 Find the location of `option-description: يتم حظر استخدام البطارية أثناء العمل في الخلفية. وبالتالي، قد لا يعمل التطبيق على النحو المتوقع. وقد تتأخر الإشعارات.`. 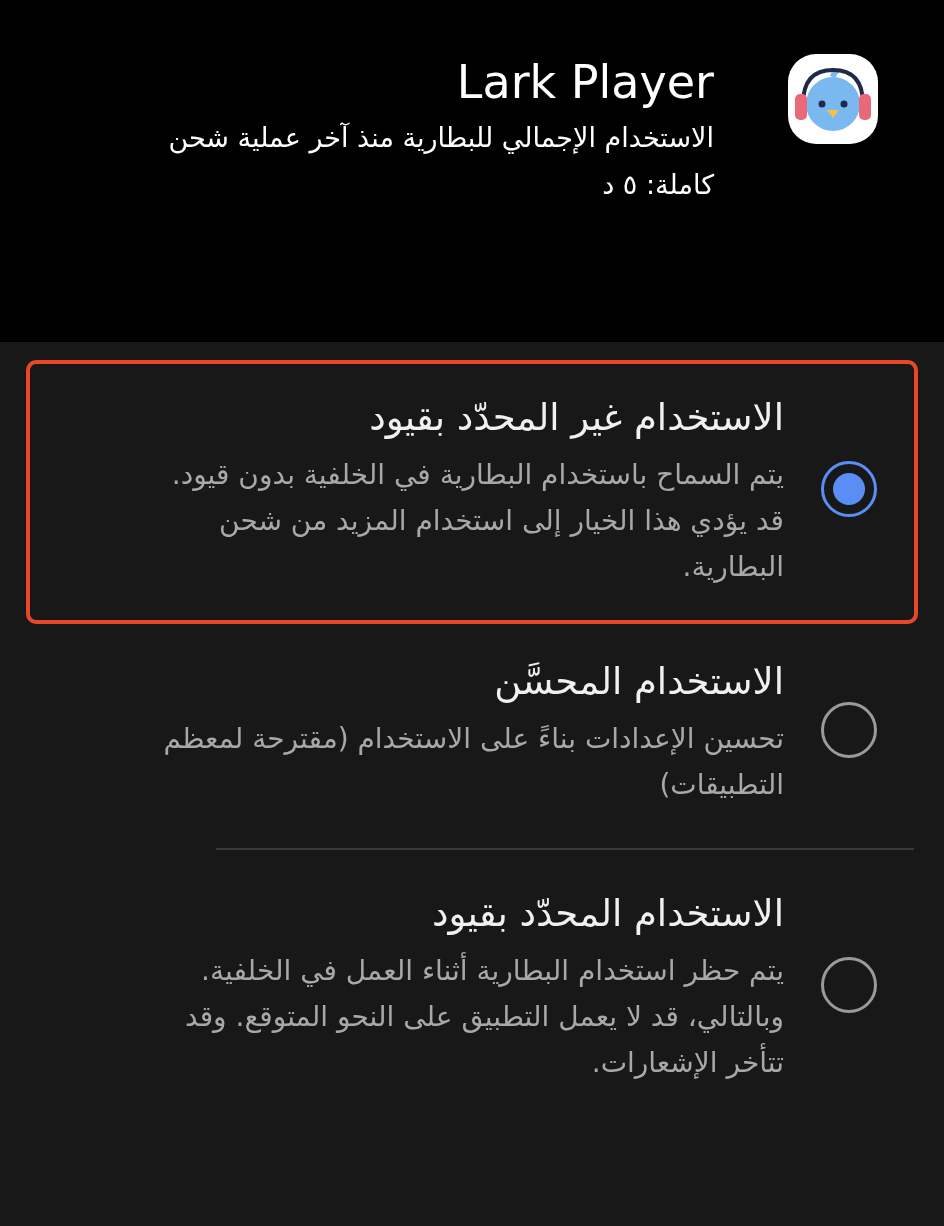

option-description: يتم حظر استخدام البطارية أثناء العمل في الخلفية. وبالتالي، قد لا يعمل التطبيق على النحو المتوقع. وقد تتأخر الإشعارات. is located at coordinates (484, 1016).